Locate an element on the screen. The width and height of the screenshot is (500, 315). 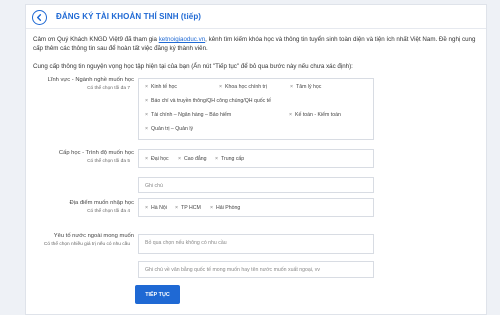
page-title: ĐĂNG KÝ TÀI KHOẢN THÍ SINH (tiếp) is located at coordinates (129, 16).